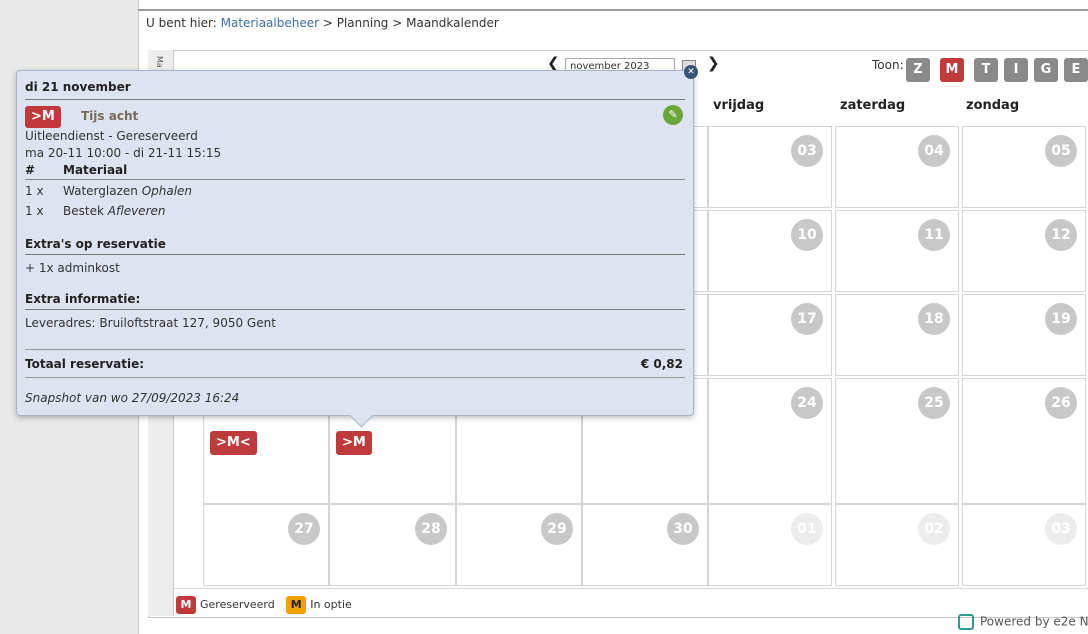  I want to click on day-cell: 27, so click(266, 545).